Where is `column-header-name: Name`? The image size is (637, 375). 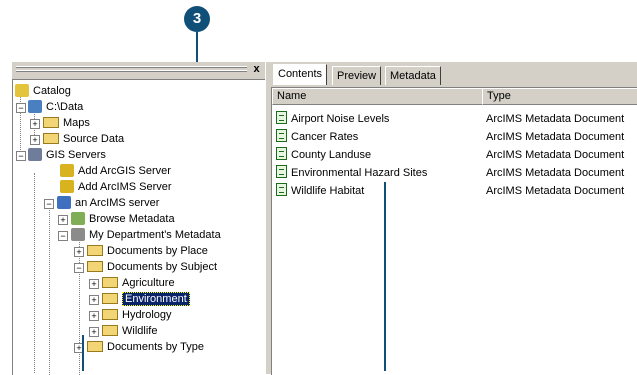
column-header-name: Name is located at coordinates (377, 96).